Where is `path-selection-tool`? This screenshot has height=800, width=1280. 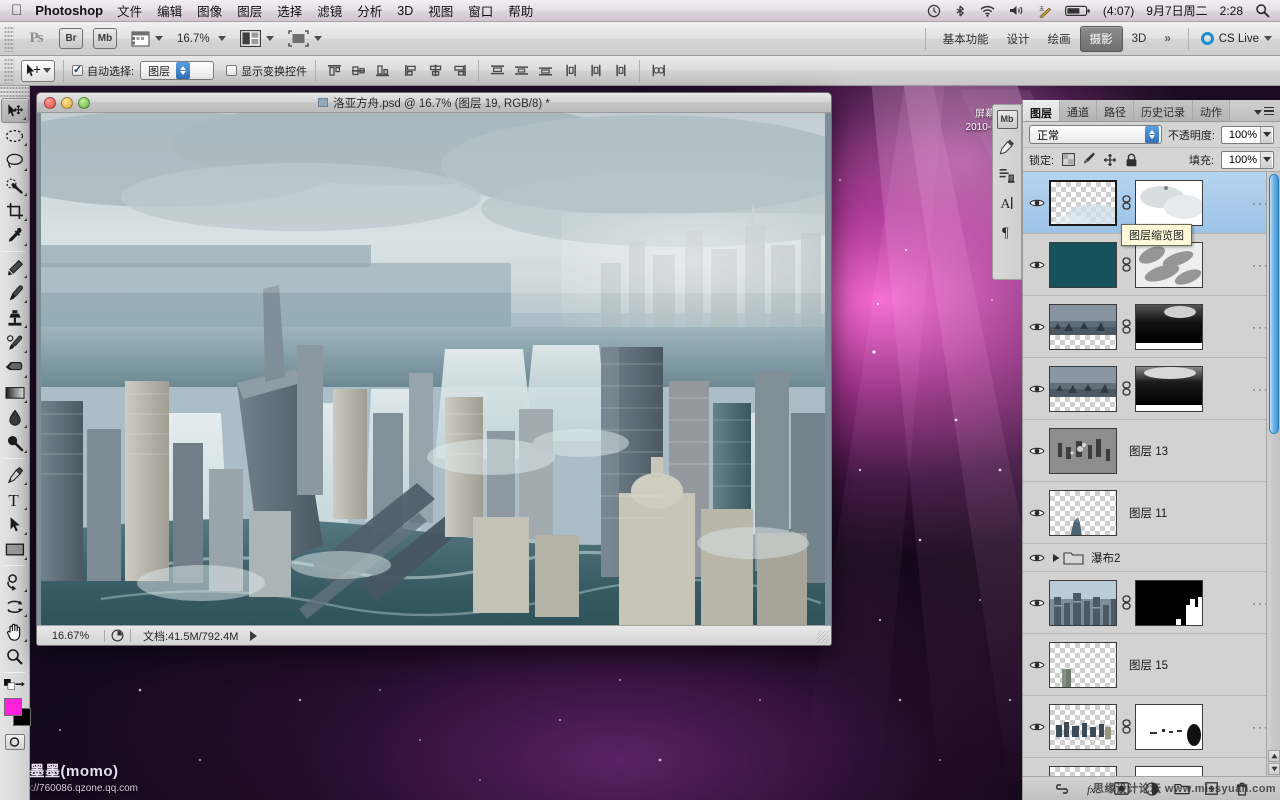 path-selection-tool is located at coordinates (15, 524).